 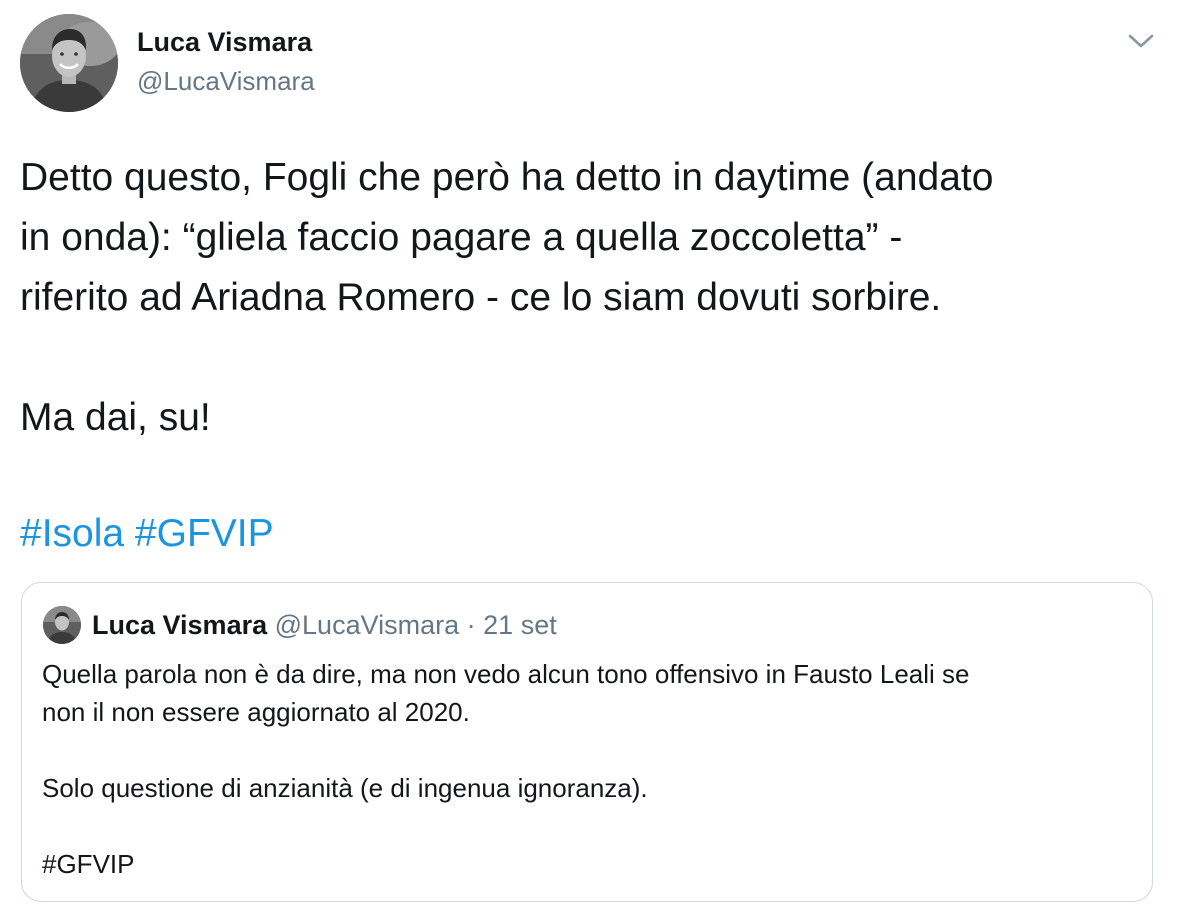 I want to click on quoted-header: Luca Vismara @LucaVismara · 21 set, so click(x=324, y=625).